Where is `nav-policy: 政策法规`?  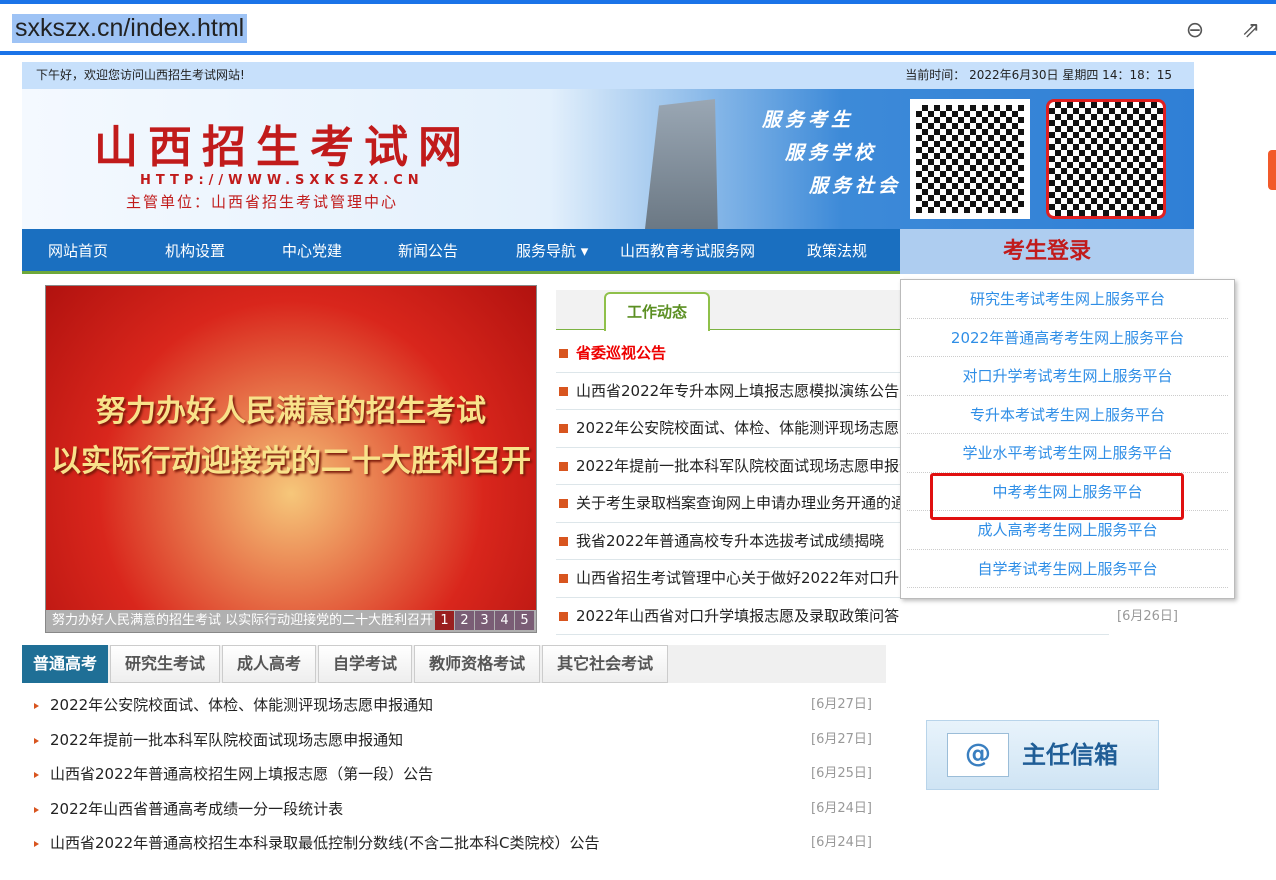 nav-policy: 政策法规 is located at coordinates (837, 251).